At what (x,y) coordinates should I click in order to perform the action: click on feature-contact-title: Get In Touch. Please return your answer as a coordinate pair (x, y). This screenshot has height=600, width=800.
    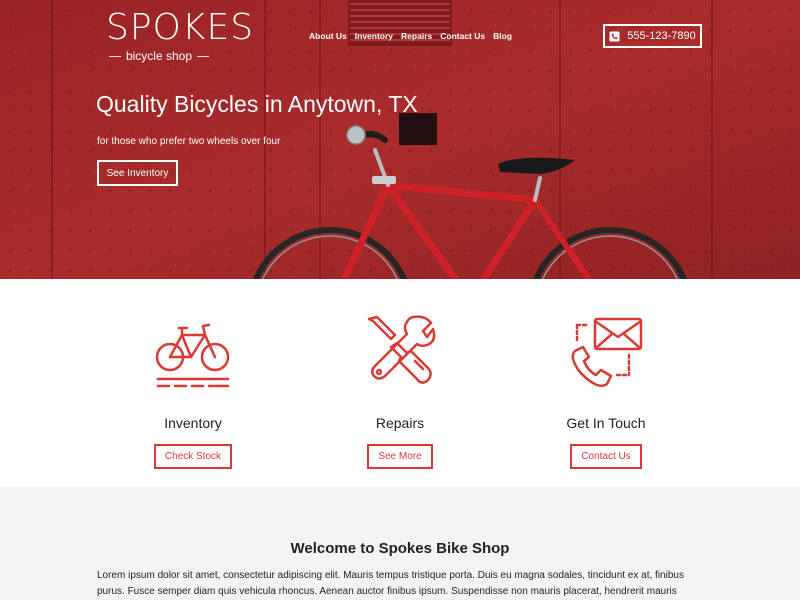
    Looking at the image, I should click on (606, 423).